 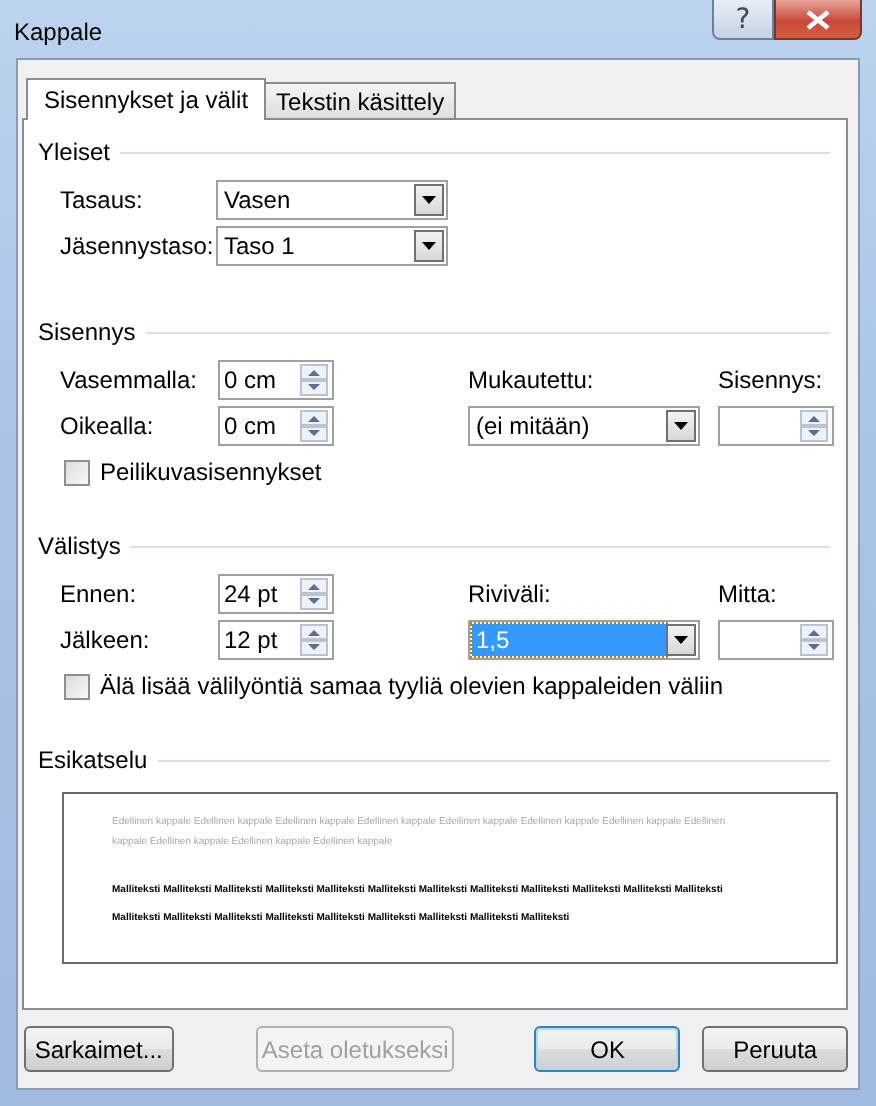 What do you see at coordinates (532, 380) in the screenshot?
I see `field-label: Mukautettu:` at bounding box center [532, 380].